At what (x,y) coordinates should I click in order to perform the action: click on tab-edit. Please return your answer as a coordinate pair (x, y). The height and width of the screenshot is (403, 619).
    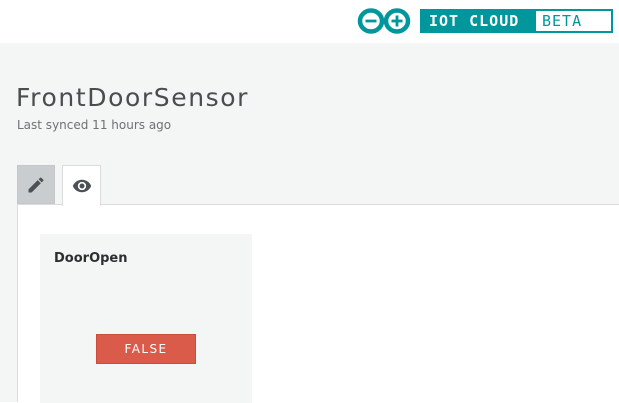
    Looking at the image, I should click on (36, 184).